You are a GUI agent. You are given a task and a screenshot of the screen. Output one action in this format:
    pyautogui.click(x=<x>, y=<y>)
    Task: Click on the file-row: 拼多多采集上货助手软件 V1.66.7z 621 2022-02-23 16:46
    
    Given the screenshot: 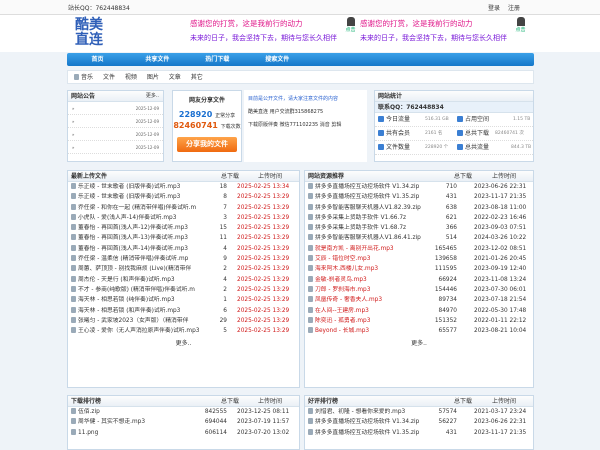 What is the action you would take?
    pyautogui.click(x=419, y=218)
    